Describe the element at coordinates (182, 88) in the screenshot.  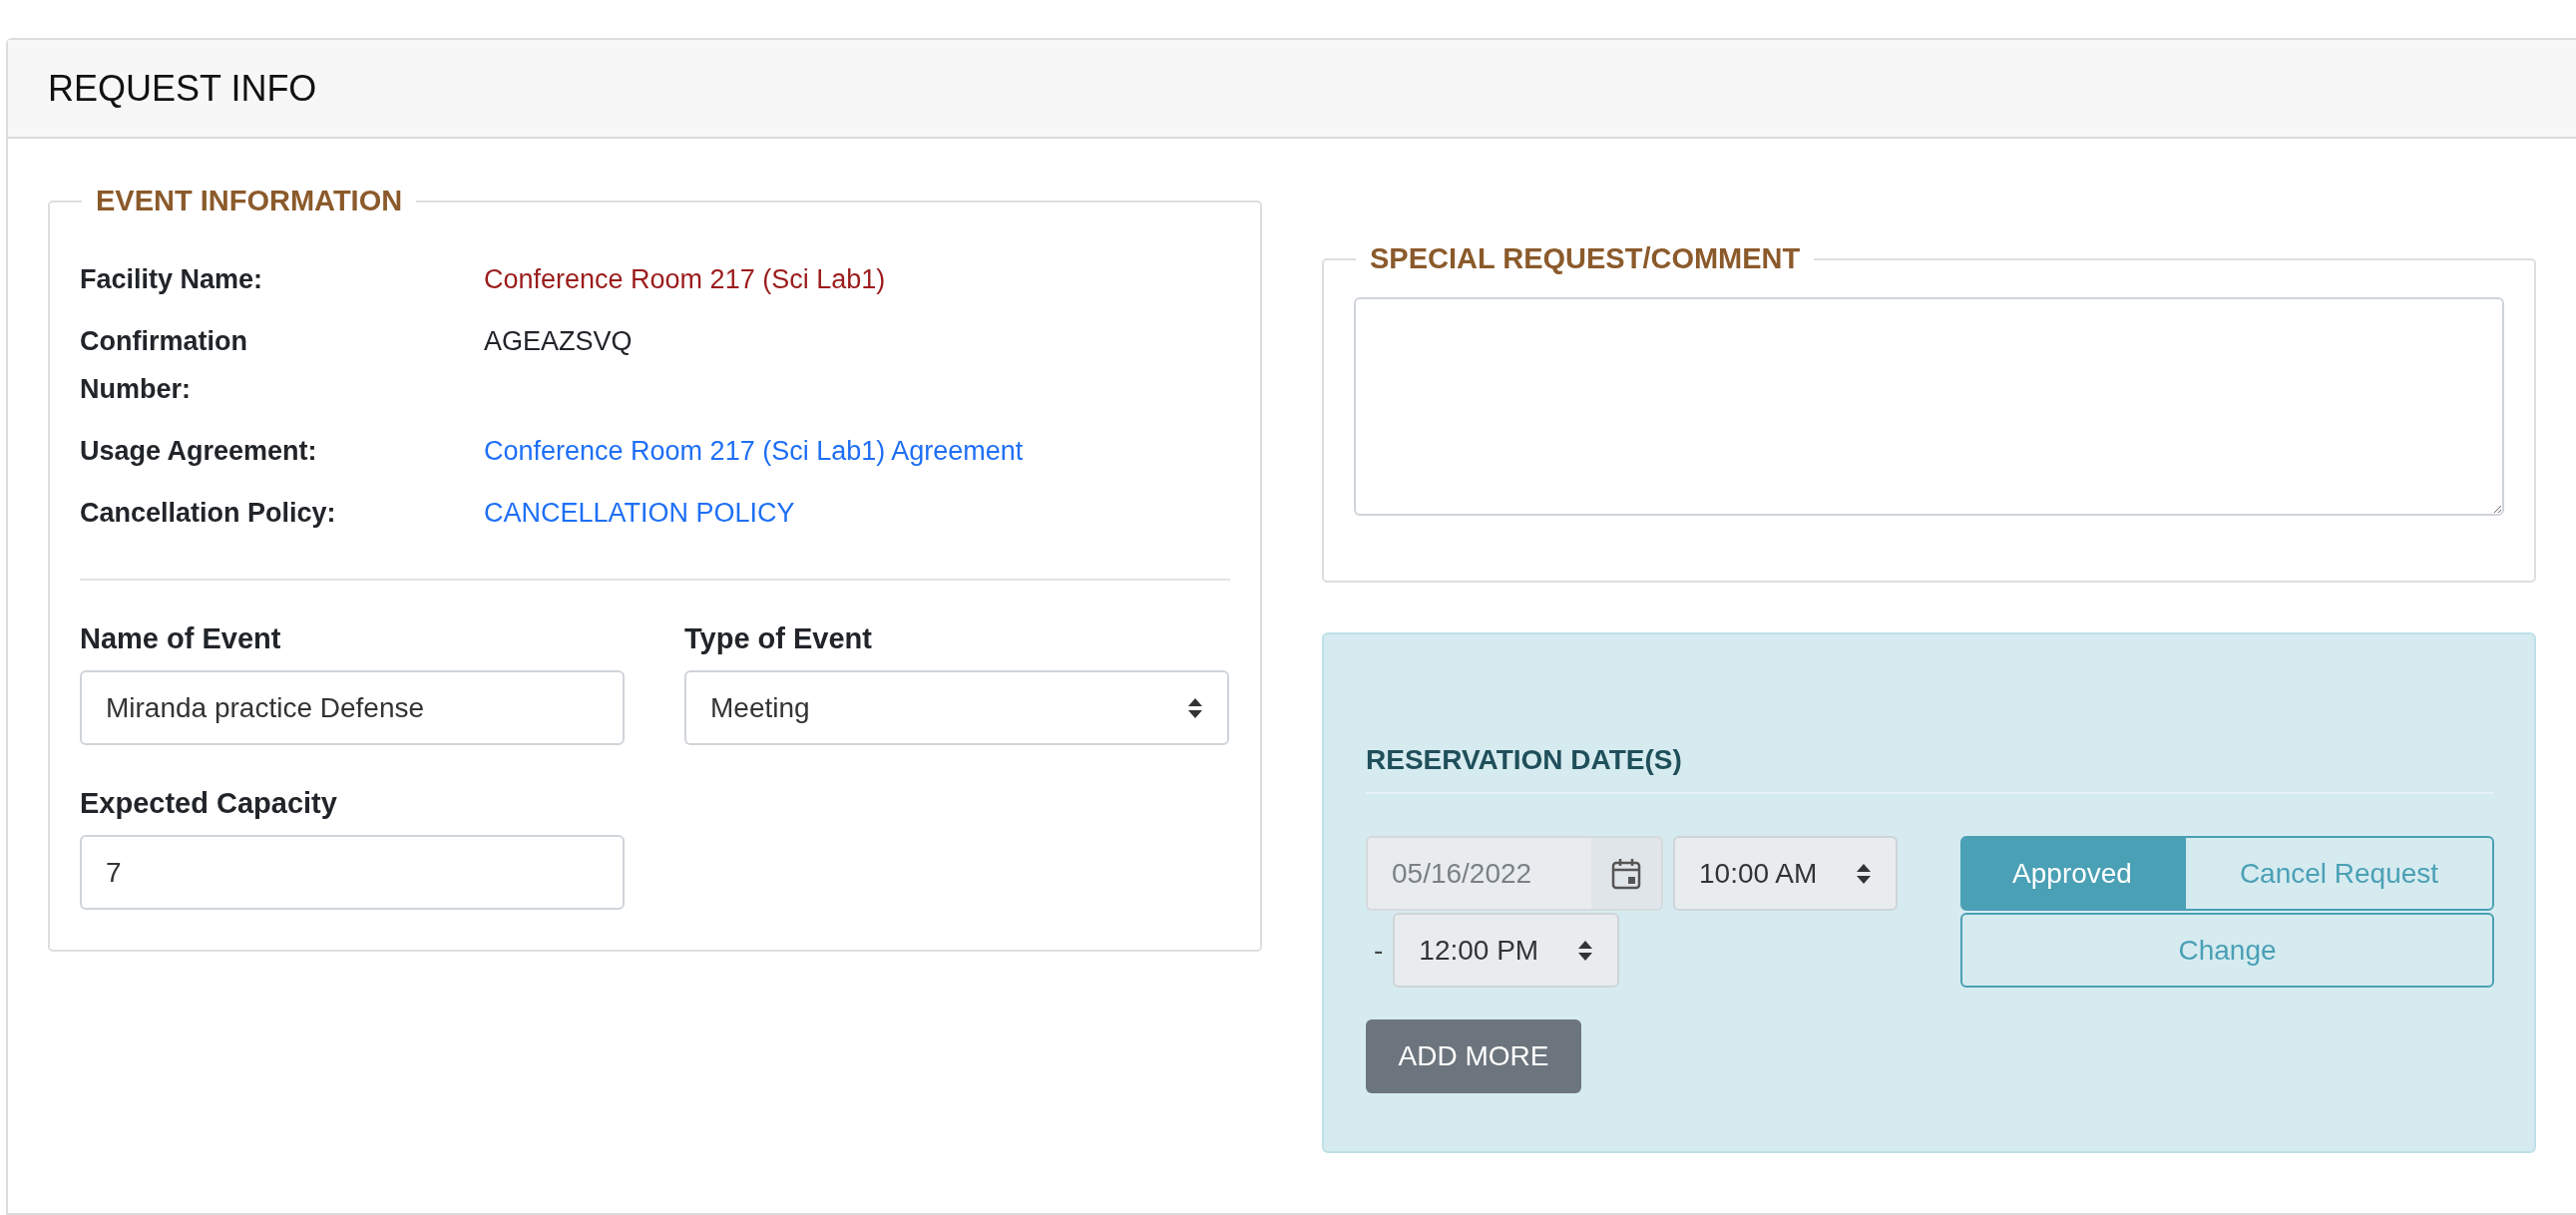
I see `card-title: REQUEST INFO` at that location.